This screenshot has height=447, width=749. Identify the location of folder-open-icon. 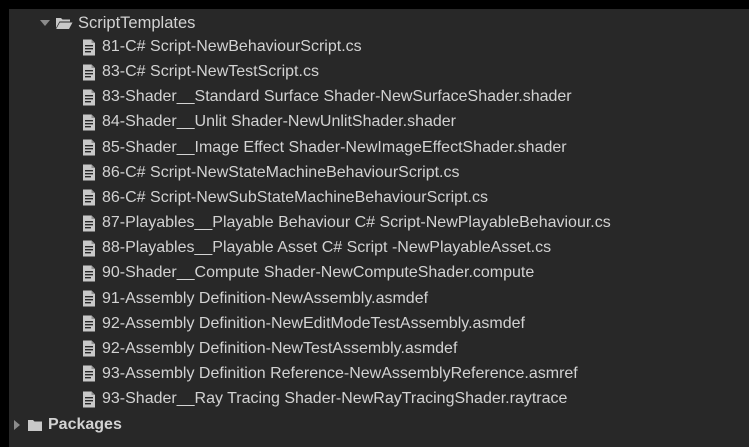
(64, 23).